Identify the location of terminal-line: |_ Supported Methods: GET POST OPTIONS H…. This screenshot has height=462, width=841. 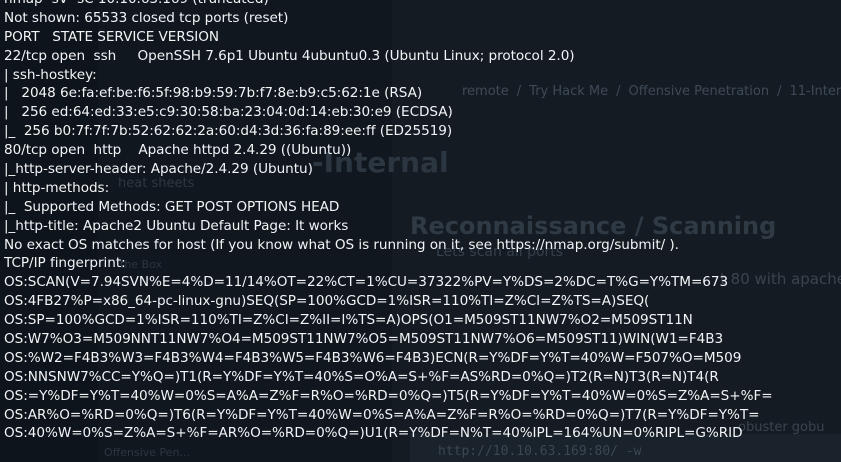
(172, 206).